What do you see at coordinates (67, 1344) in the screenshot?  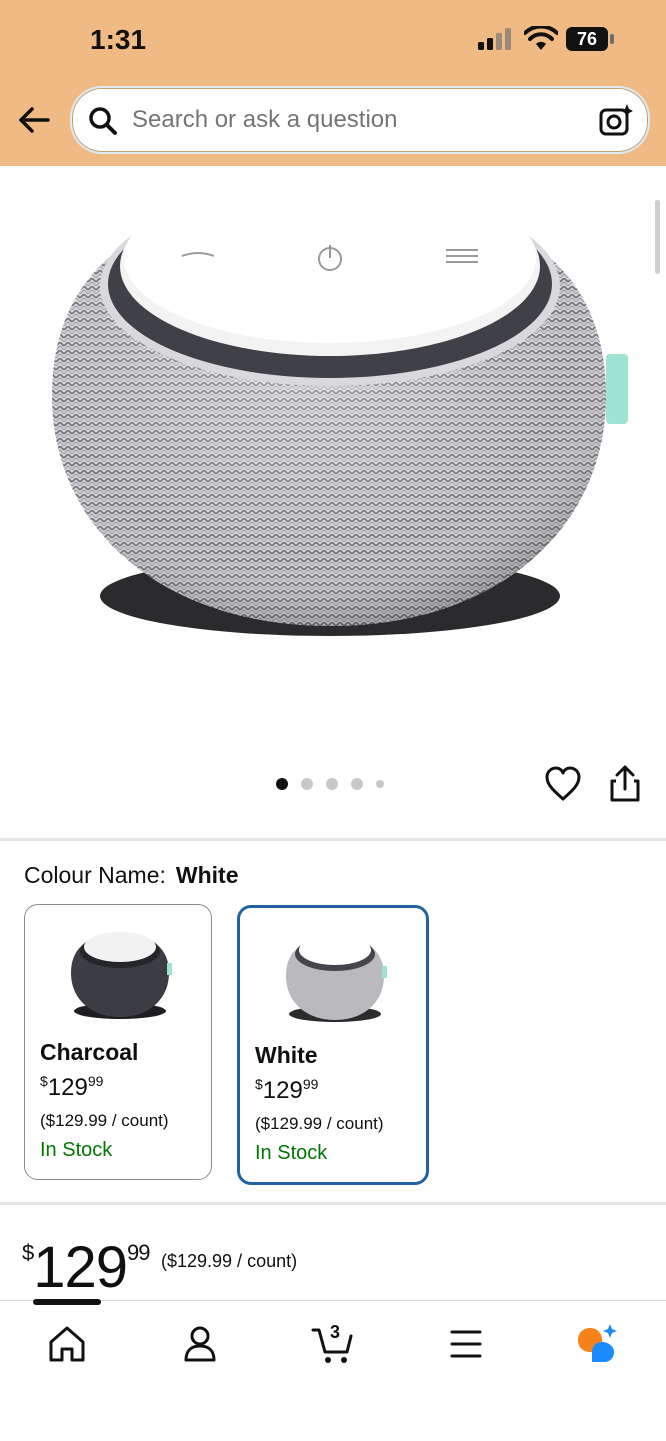 I see `home-icon` at bounding box center [67, 1344].